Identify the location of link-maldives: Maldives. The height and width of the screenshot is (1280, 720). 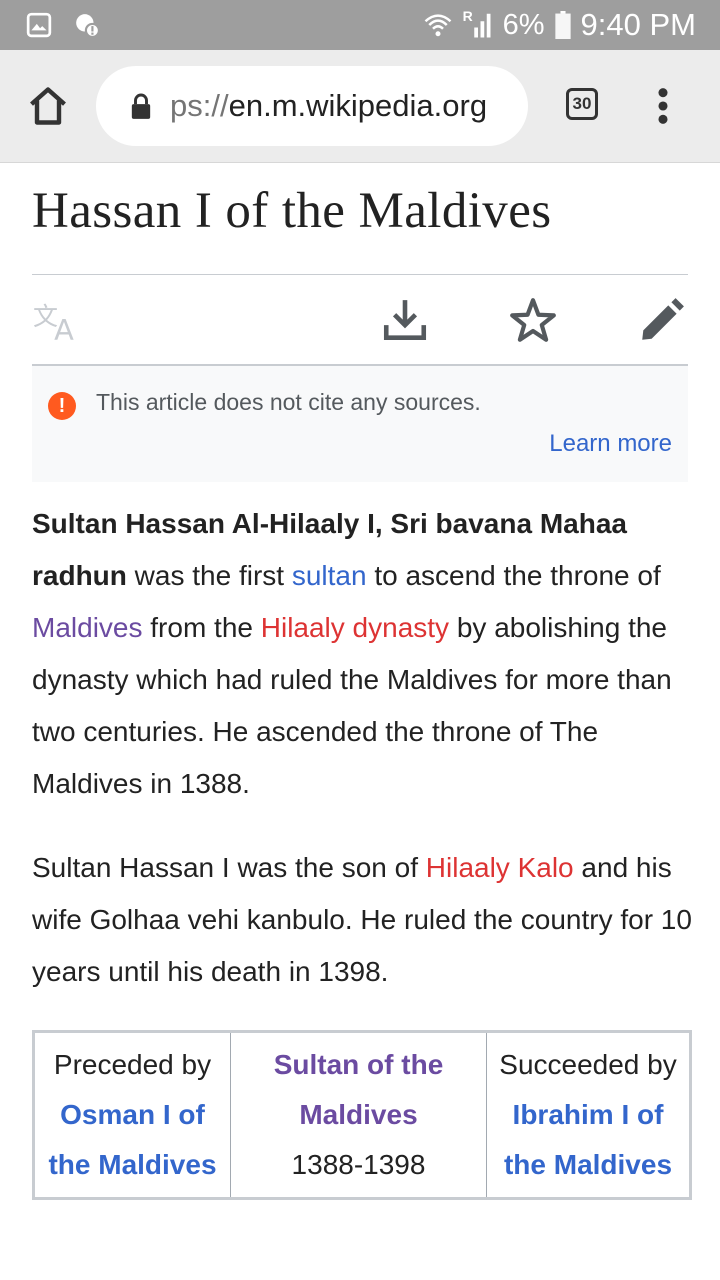
(87, 627).